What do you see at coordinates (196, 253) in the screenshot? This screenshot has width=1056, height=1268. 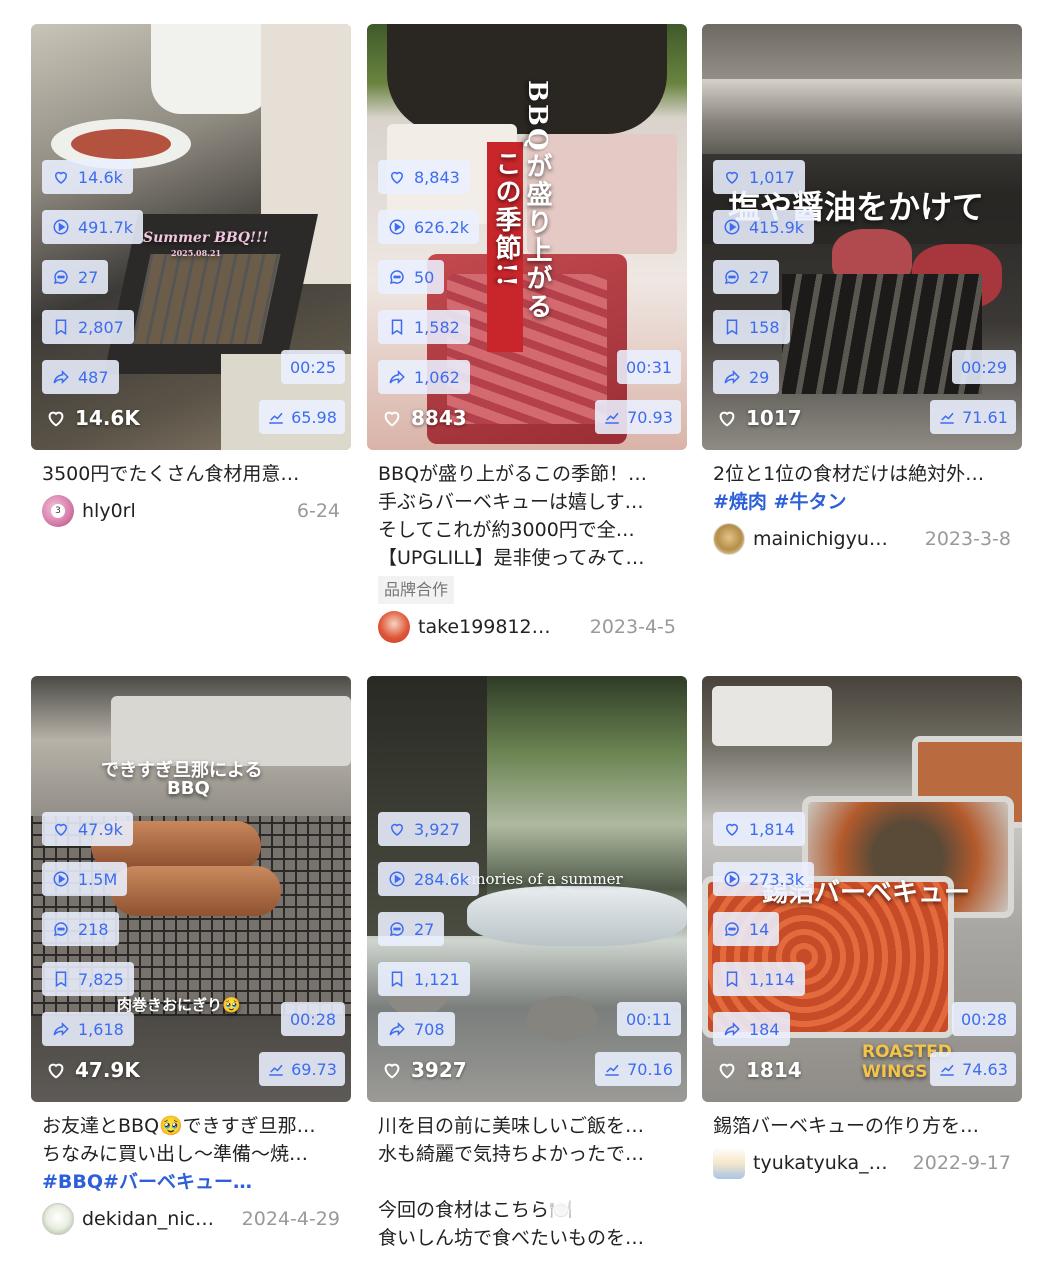 I see `video-overlay-subtext: 2025.08.21` at bounding box center [196, 253].